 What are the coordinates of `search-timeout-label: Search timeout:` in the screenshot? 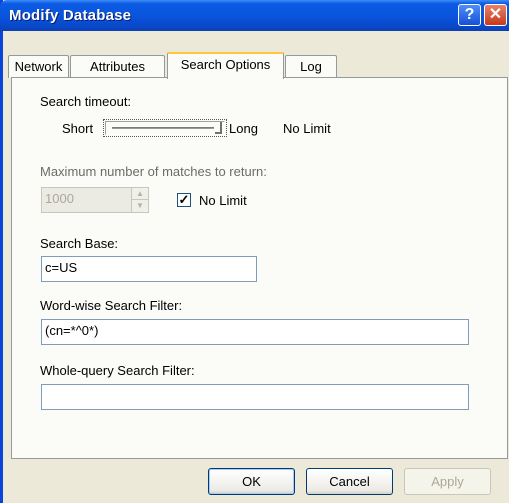 It's located at (86, 101).